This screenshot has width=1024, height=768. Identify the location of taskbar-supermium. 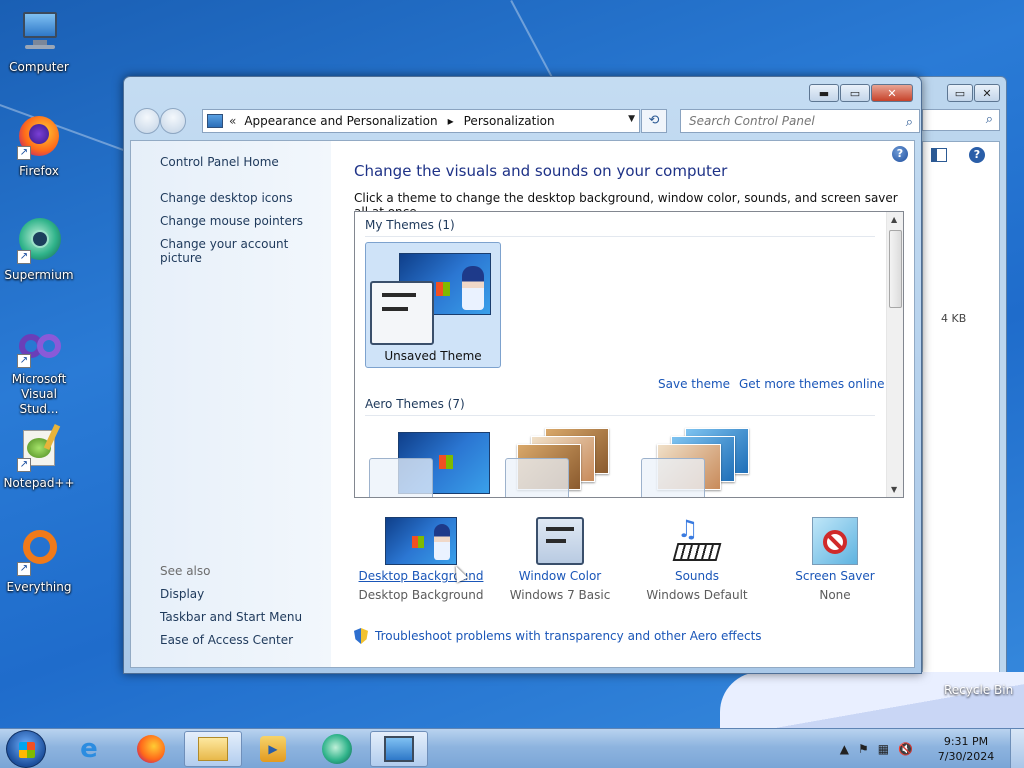
(337, 749).